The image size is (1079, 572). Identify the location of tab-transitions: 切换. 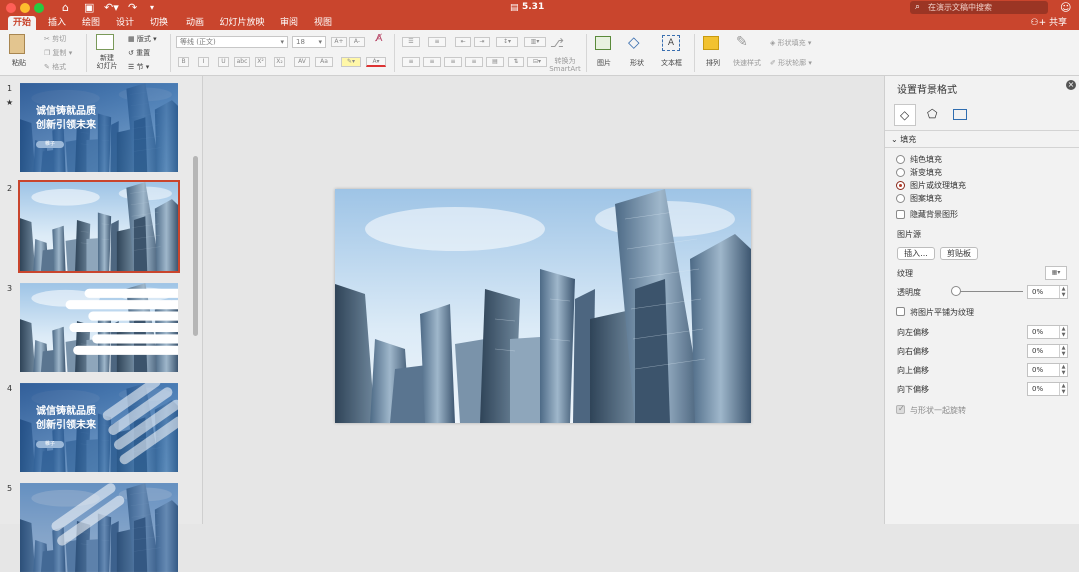
(159, 23).